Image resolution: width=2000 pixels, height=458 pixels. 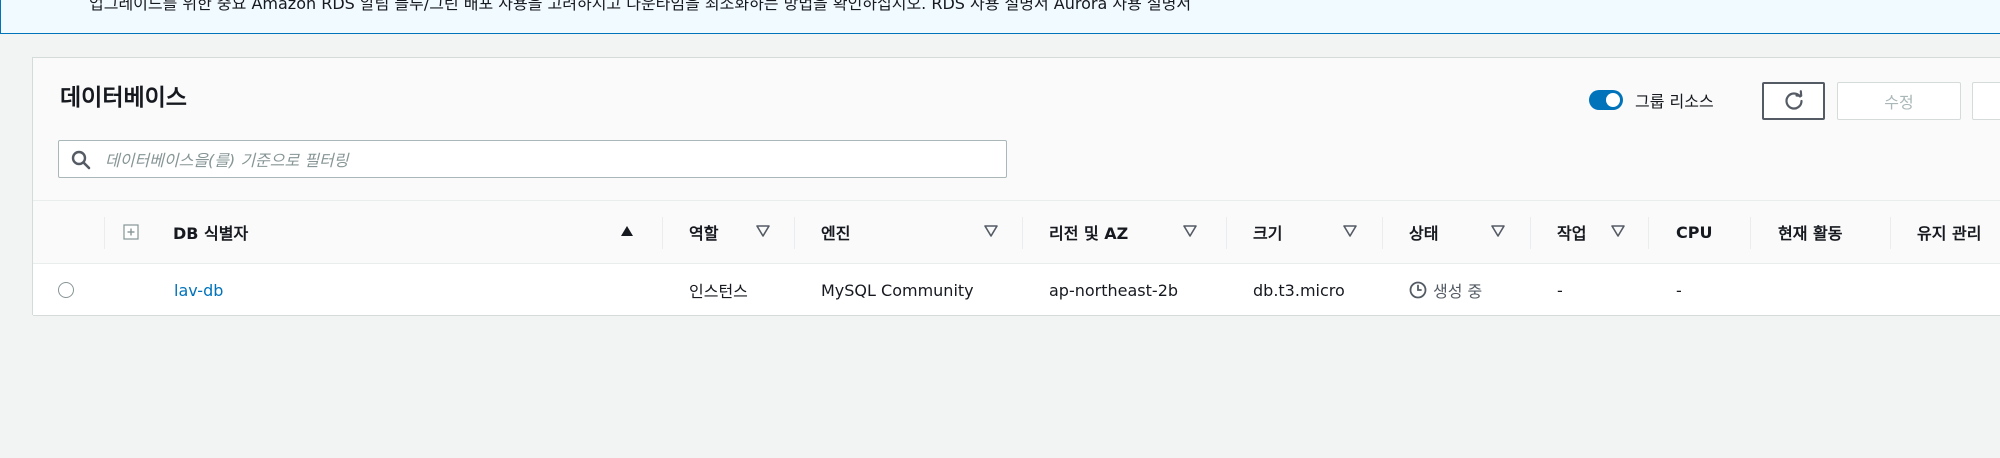 I want to click on row-radio-button, so click(x=66, y=290).